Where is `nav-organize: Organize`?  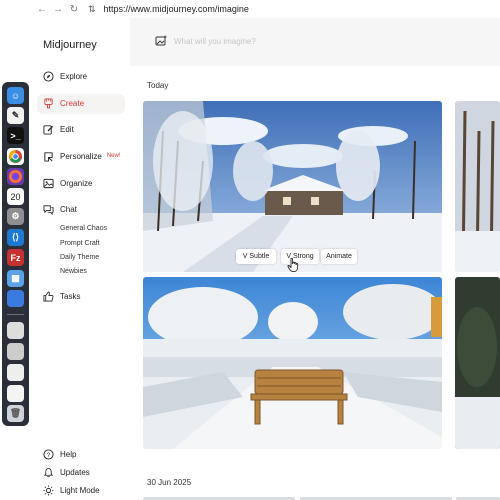
nav-organize: Organize is located at coordinates (67, 183).